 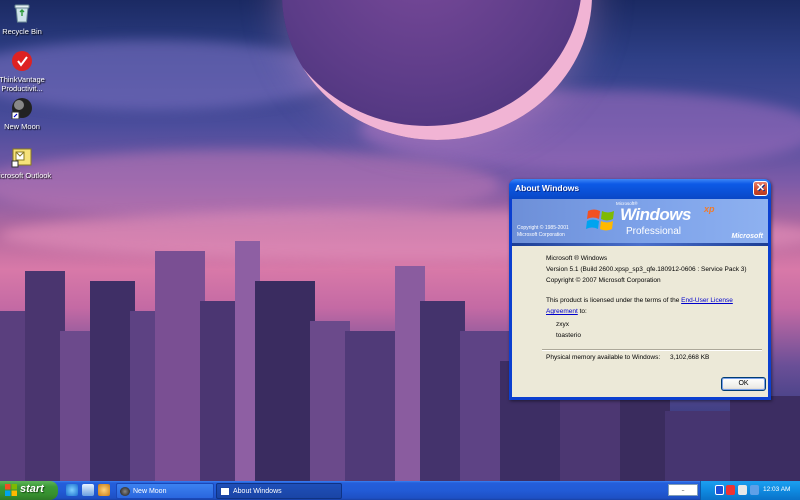 I want to click on window-icon, so click(x=225, y=491).